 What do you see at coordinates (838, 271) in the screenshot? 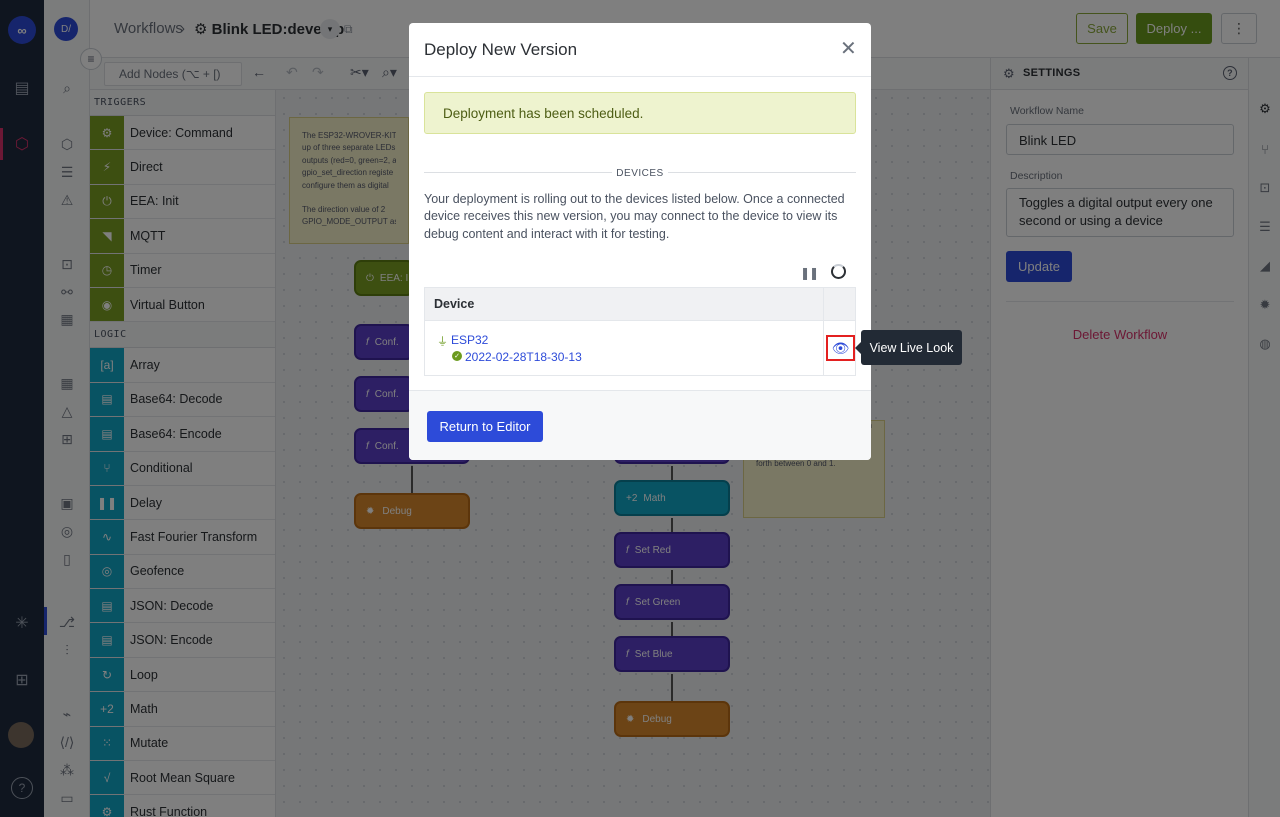
I see `loading-spinner-icon` at bounding box center [838, 271].